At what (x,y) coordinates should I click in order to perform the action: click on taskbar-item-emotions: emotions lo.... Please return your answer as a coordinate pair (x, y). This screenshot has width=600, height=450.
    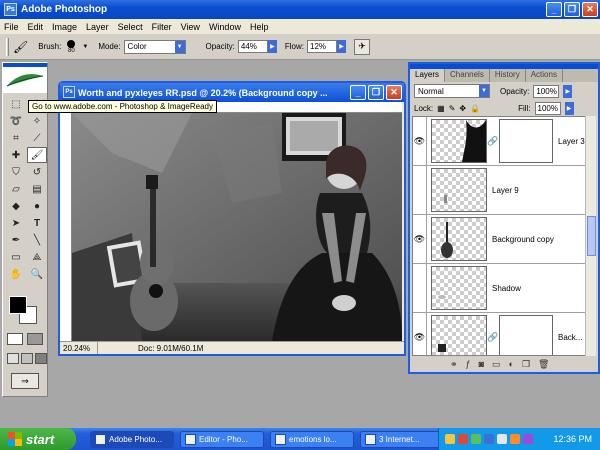
    Looking at the image, I should click on (312, 439).